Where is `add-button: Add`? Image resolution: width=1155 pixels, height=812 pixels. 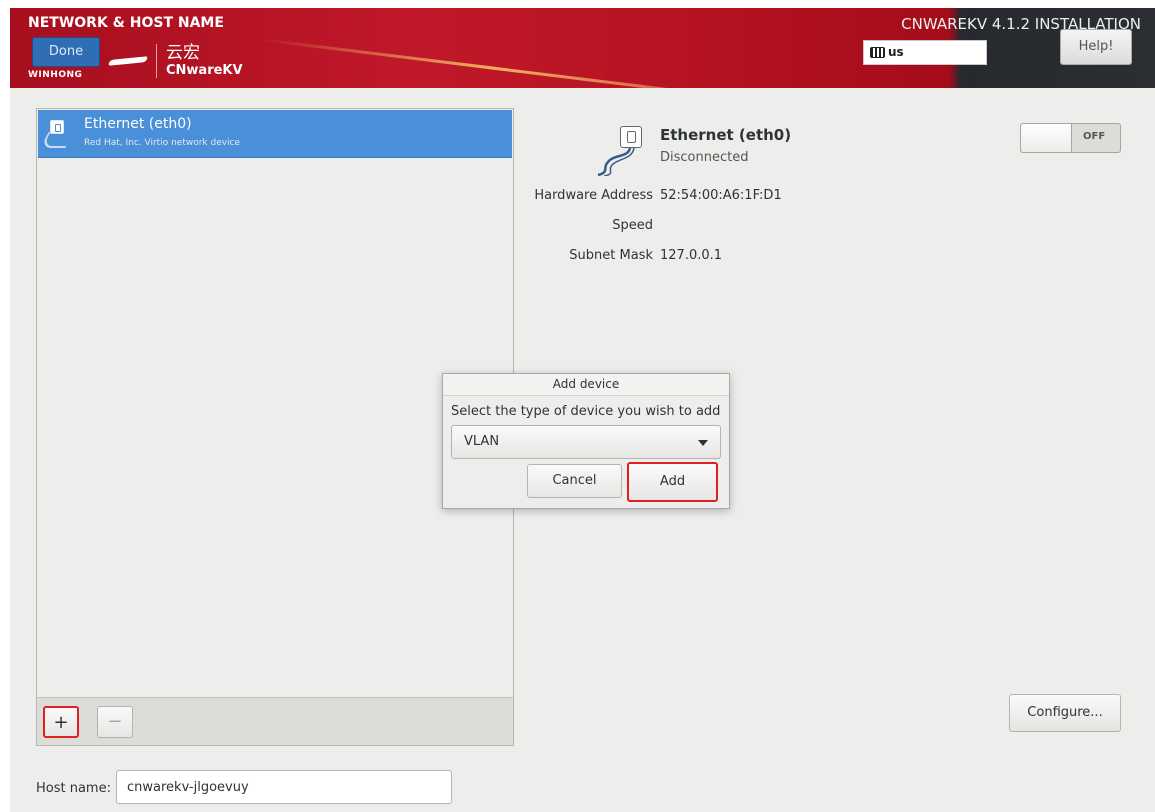
add-button: Add is located at coordinates (672, 482).